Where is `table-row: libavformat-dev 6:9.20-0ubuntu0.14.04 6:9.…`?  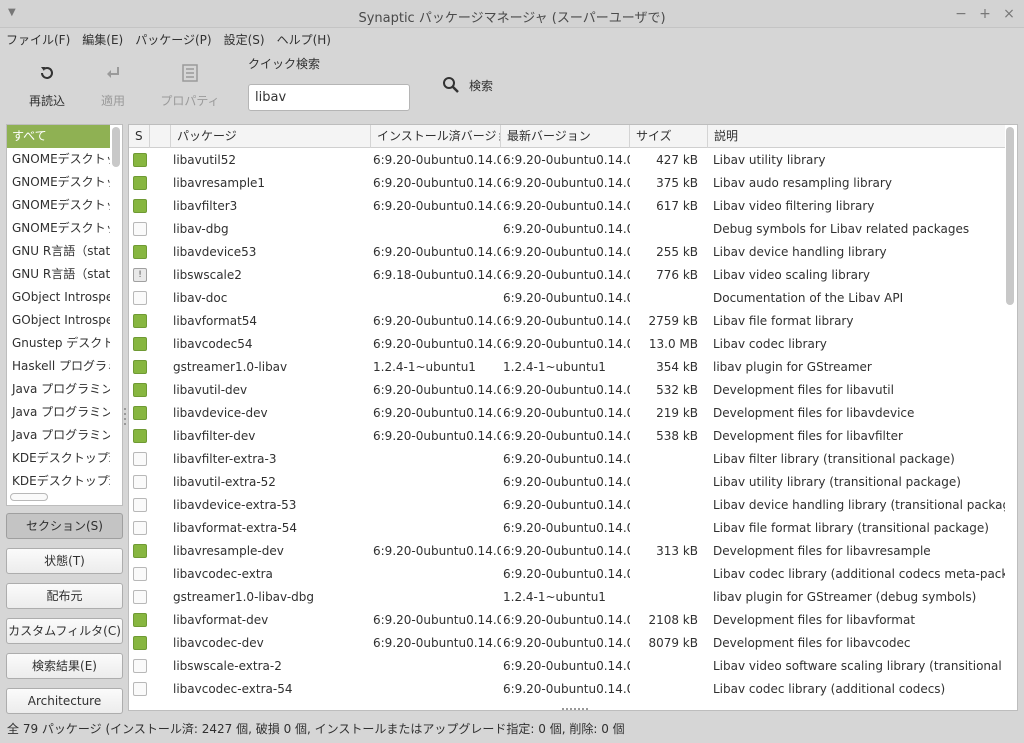 table-row: libavformat-dev 6:9.20-0ubuntu0.14.04 6:9.… is located at coordinates (567, 620).